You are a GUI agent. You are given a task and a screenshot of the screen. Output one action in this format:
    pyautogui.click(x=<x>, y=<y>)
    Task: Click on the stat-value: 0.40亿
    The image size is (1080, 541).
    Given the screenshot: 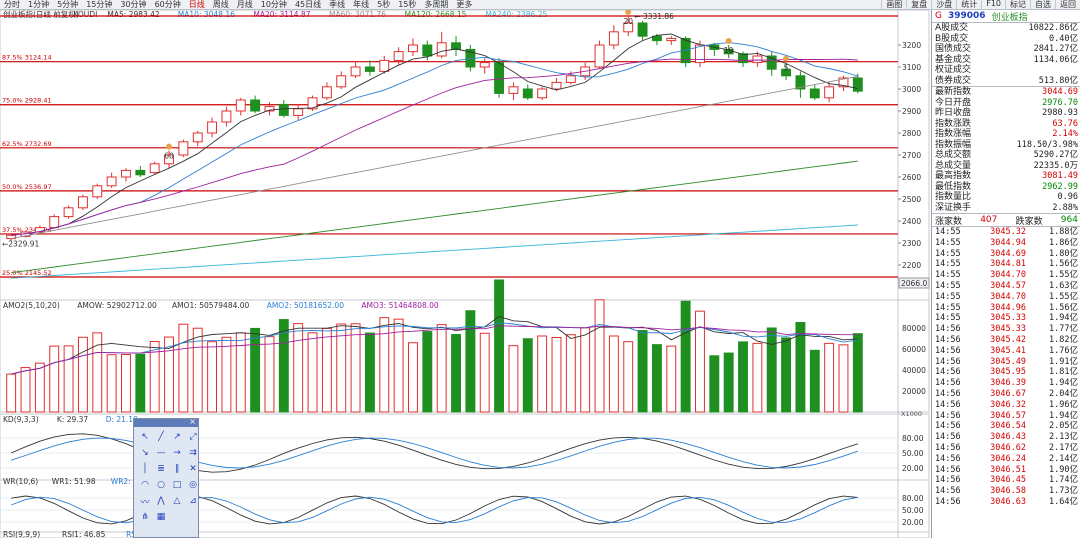 What is the action you would take?
    pyautogui.click(x=1063, y=38)
    